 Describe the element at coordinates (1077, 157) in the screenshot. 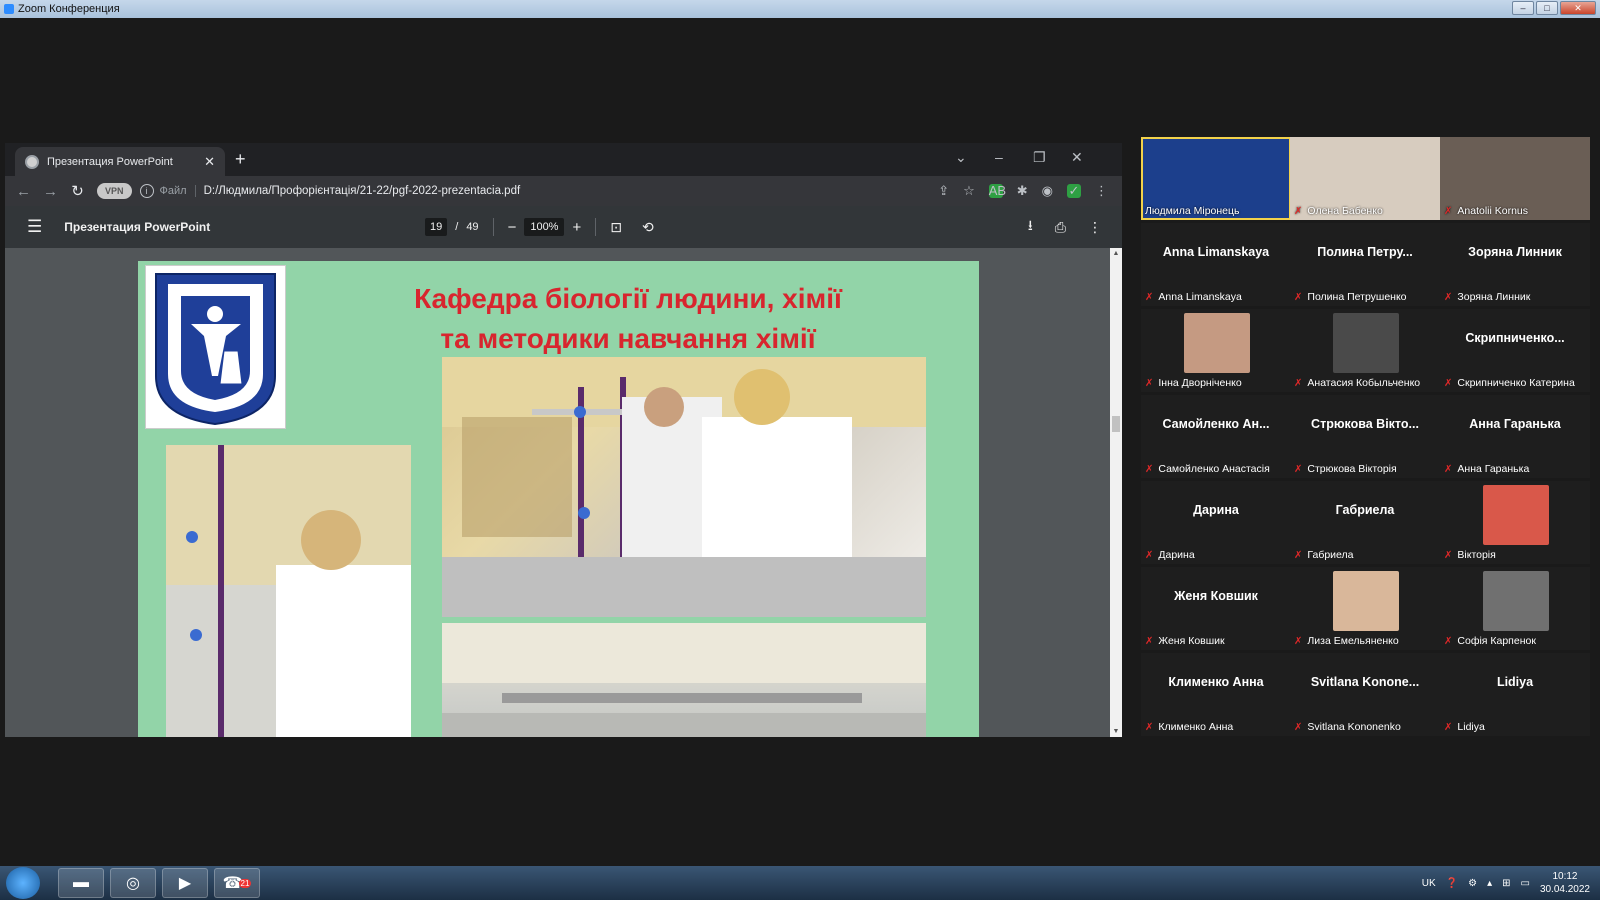

I see `browser-close-icon: ✕` at that location.